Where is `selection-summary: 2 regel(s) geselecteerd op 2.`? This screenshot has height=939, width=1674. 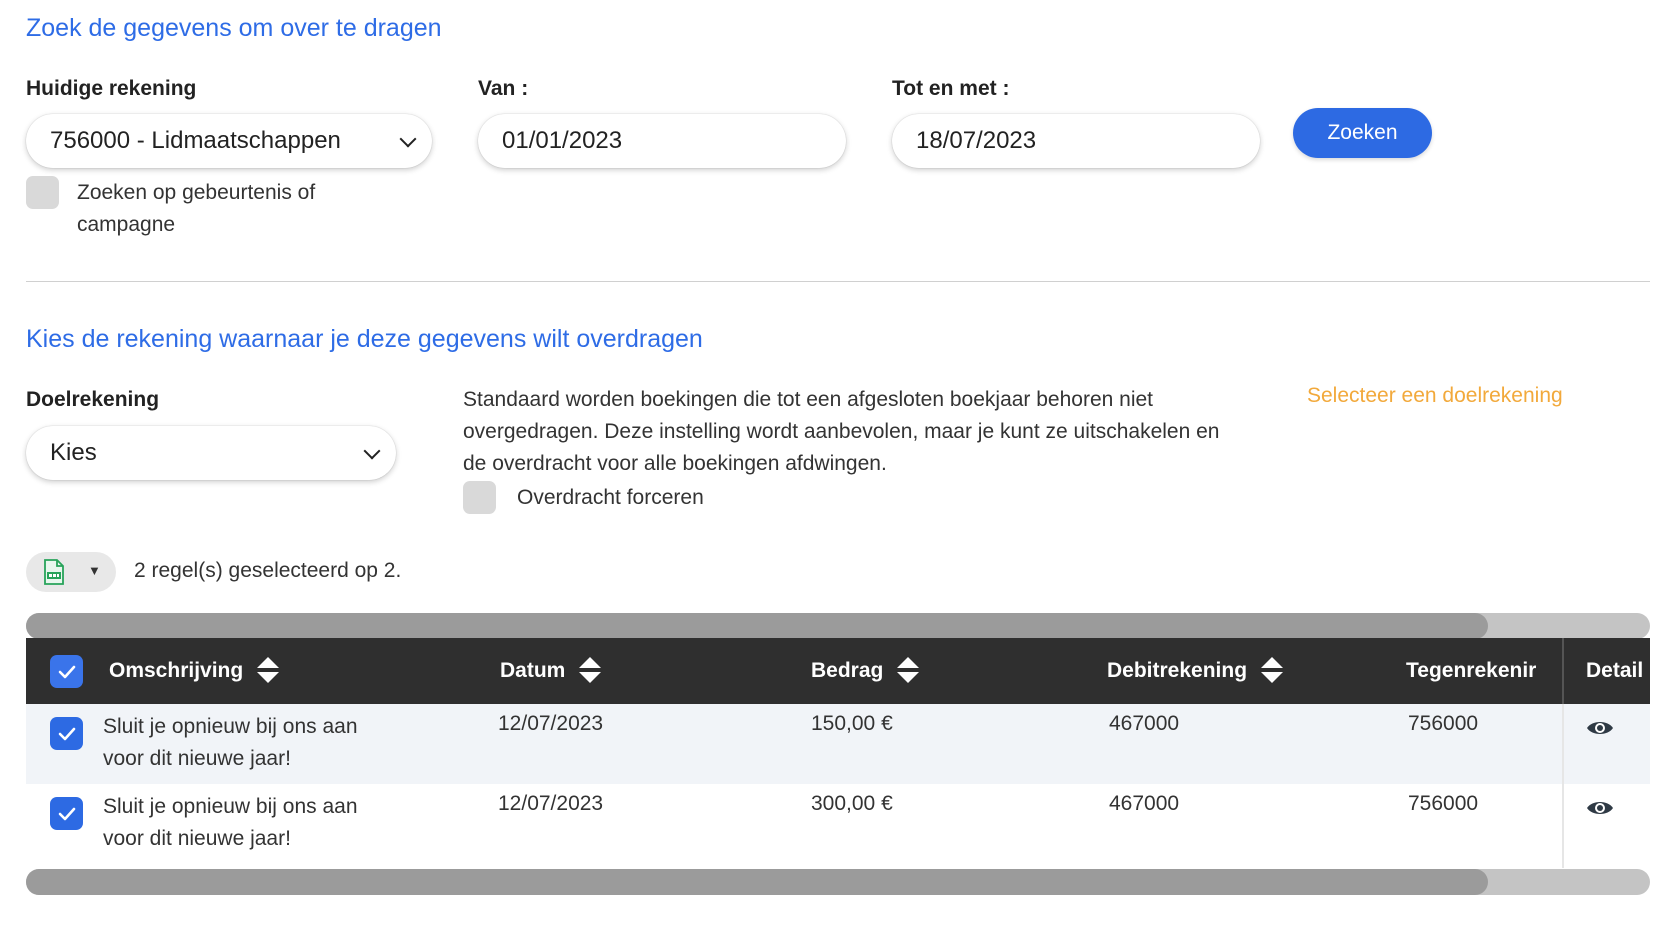
selection-summary: 2 regel(s) geselecteerd op 2. is located at coordinates (268, 570).